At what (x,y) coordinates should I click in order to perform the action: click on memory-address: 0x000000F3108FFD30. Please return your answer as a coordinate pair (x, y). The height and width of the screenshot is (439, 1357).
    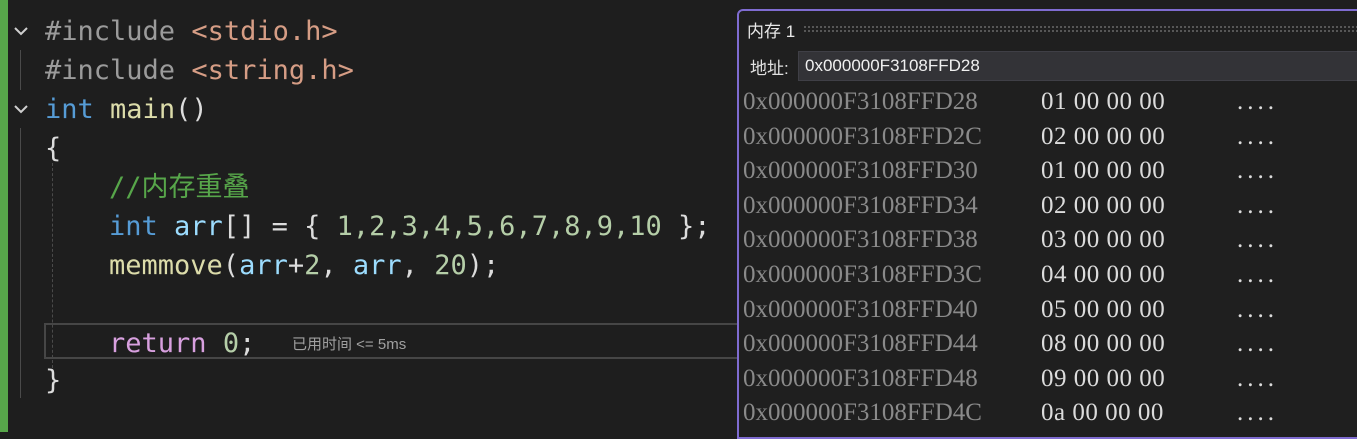
    Looking at the image, I should click on (860, 171).